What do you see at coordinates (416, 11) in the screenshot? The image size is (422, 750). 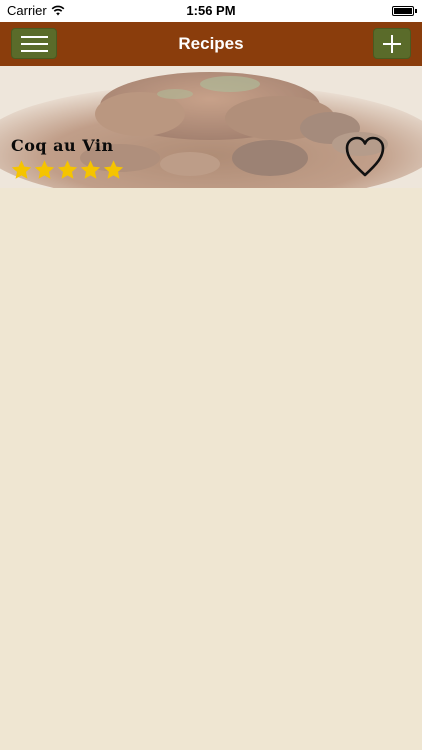 I see `battery-tip` at bounding box center [416, 11].